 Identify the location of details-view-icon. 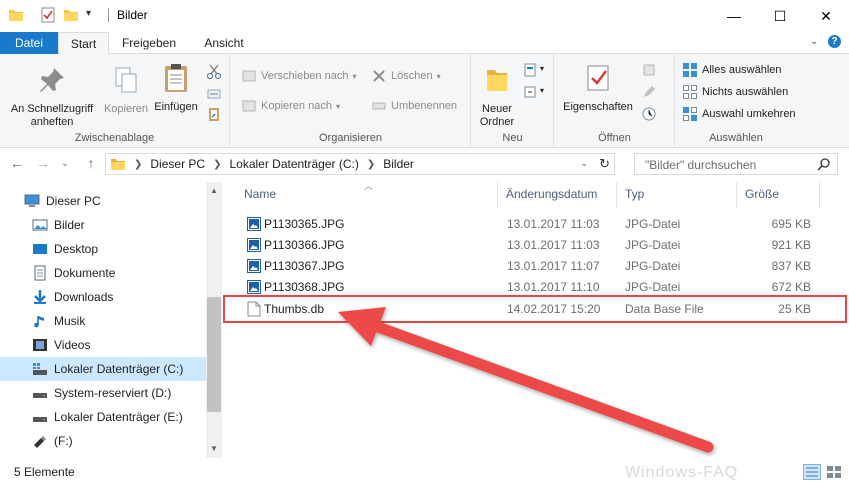
(812, 472).